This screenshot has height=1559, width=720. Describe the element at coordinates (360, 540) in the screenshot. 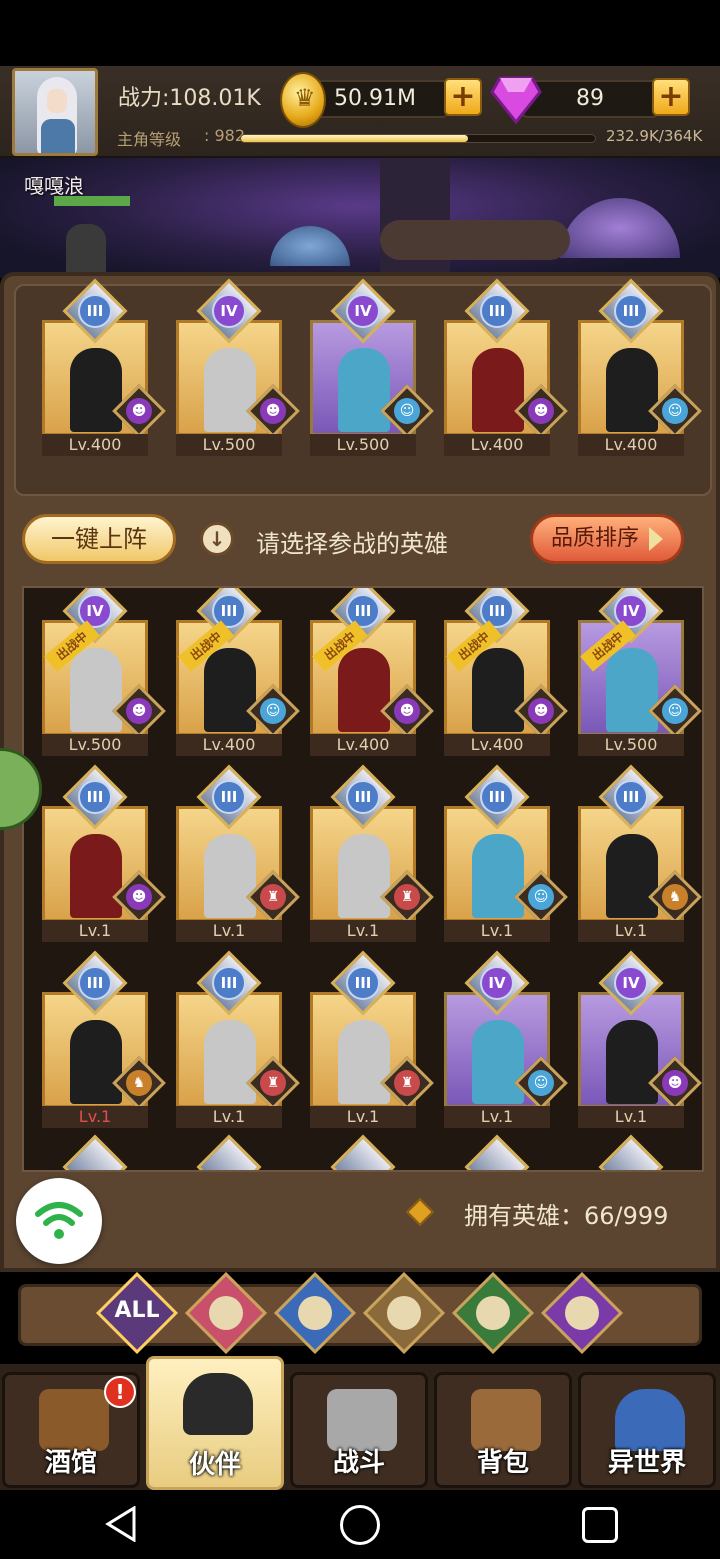

I see `controls-row: 一键上阵 ↓ 请选择参战的英雄 品质排序` at that location.